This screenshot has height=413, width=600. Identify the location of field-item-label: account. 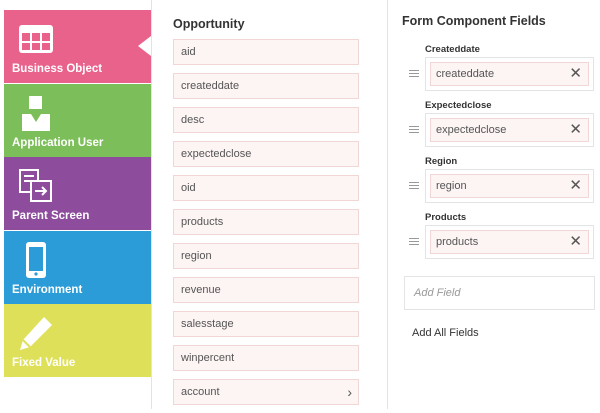
(200, 392).